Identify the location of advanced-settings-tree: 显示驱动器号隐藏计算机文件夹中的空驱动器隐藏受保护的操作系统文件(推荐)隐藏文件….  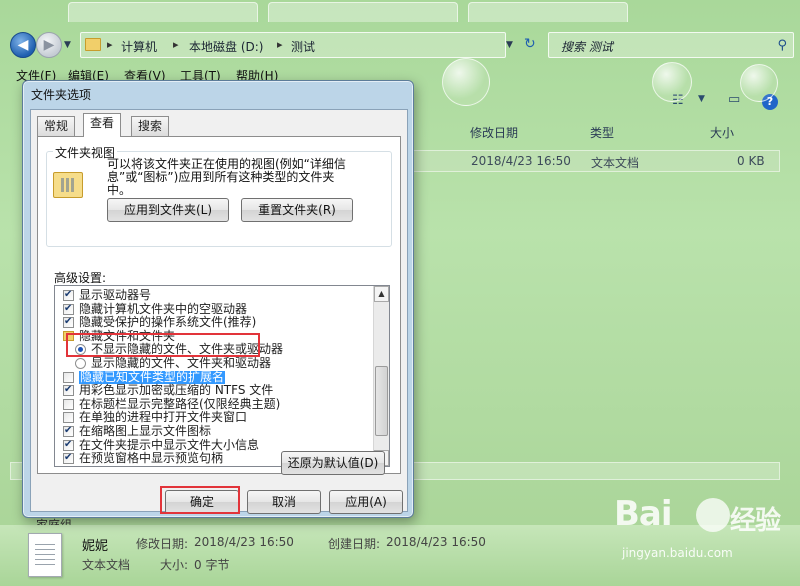
(222, 376).